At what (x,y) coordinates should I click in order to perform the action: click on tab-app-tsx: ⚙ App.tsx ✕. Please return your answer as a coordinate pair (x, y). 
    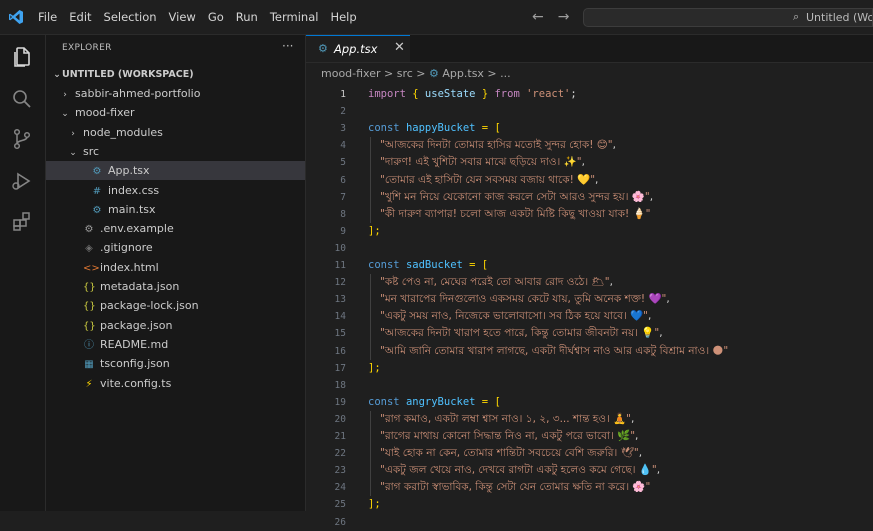
    Looking at the image, I should click on (358, 48).